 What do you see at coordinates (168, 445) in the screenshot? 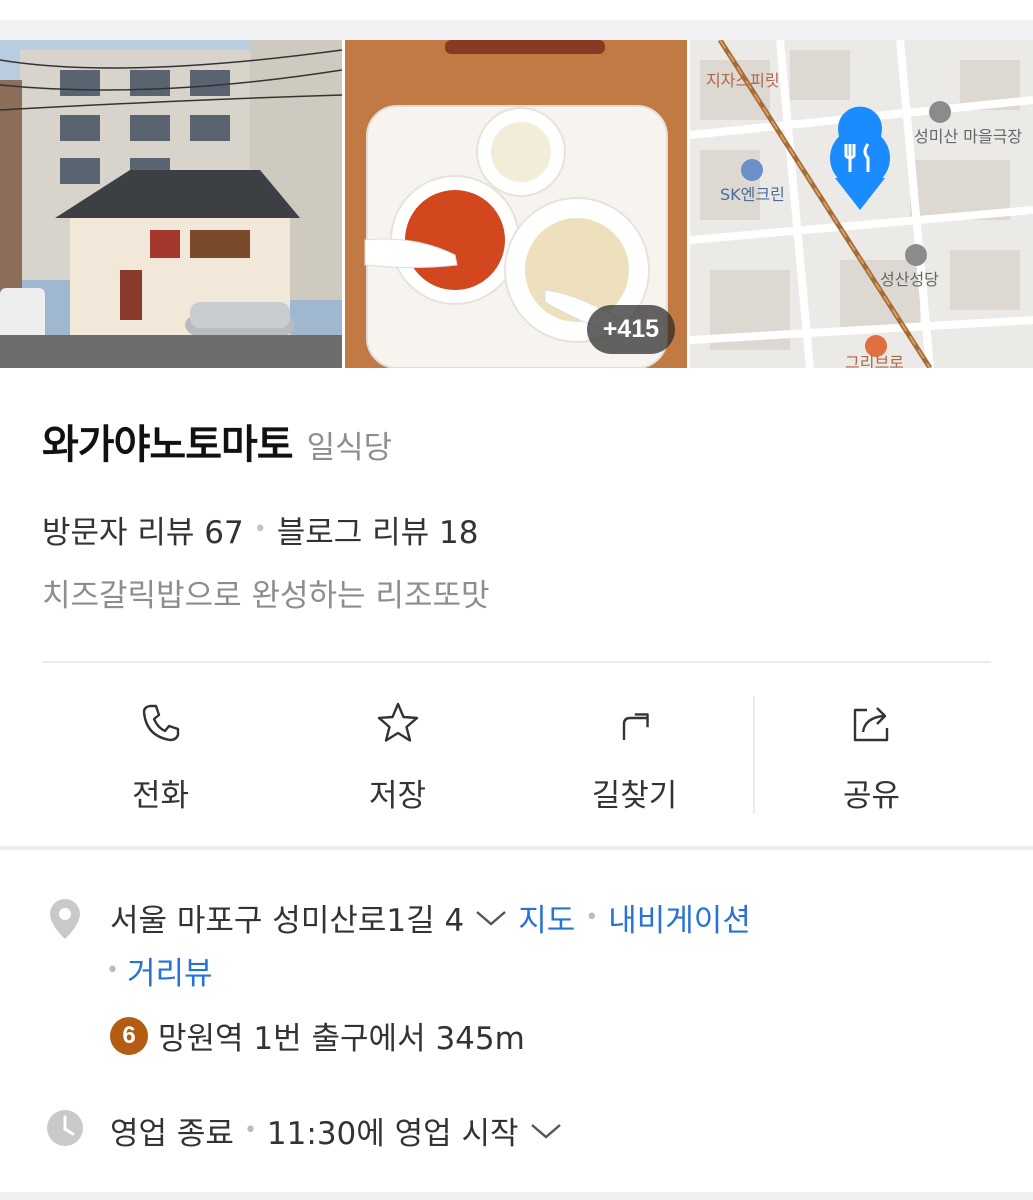
I see `place-name: 와가야노토마토` at bounding box center [168, 445].